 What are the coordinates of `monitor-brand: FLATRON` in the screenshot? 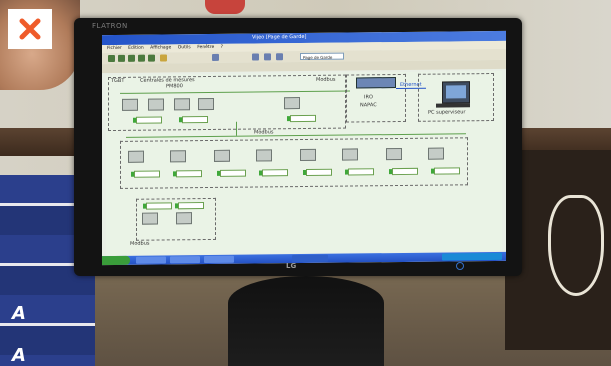 It's located at (110, 26).